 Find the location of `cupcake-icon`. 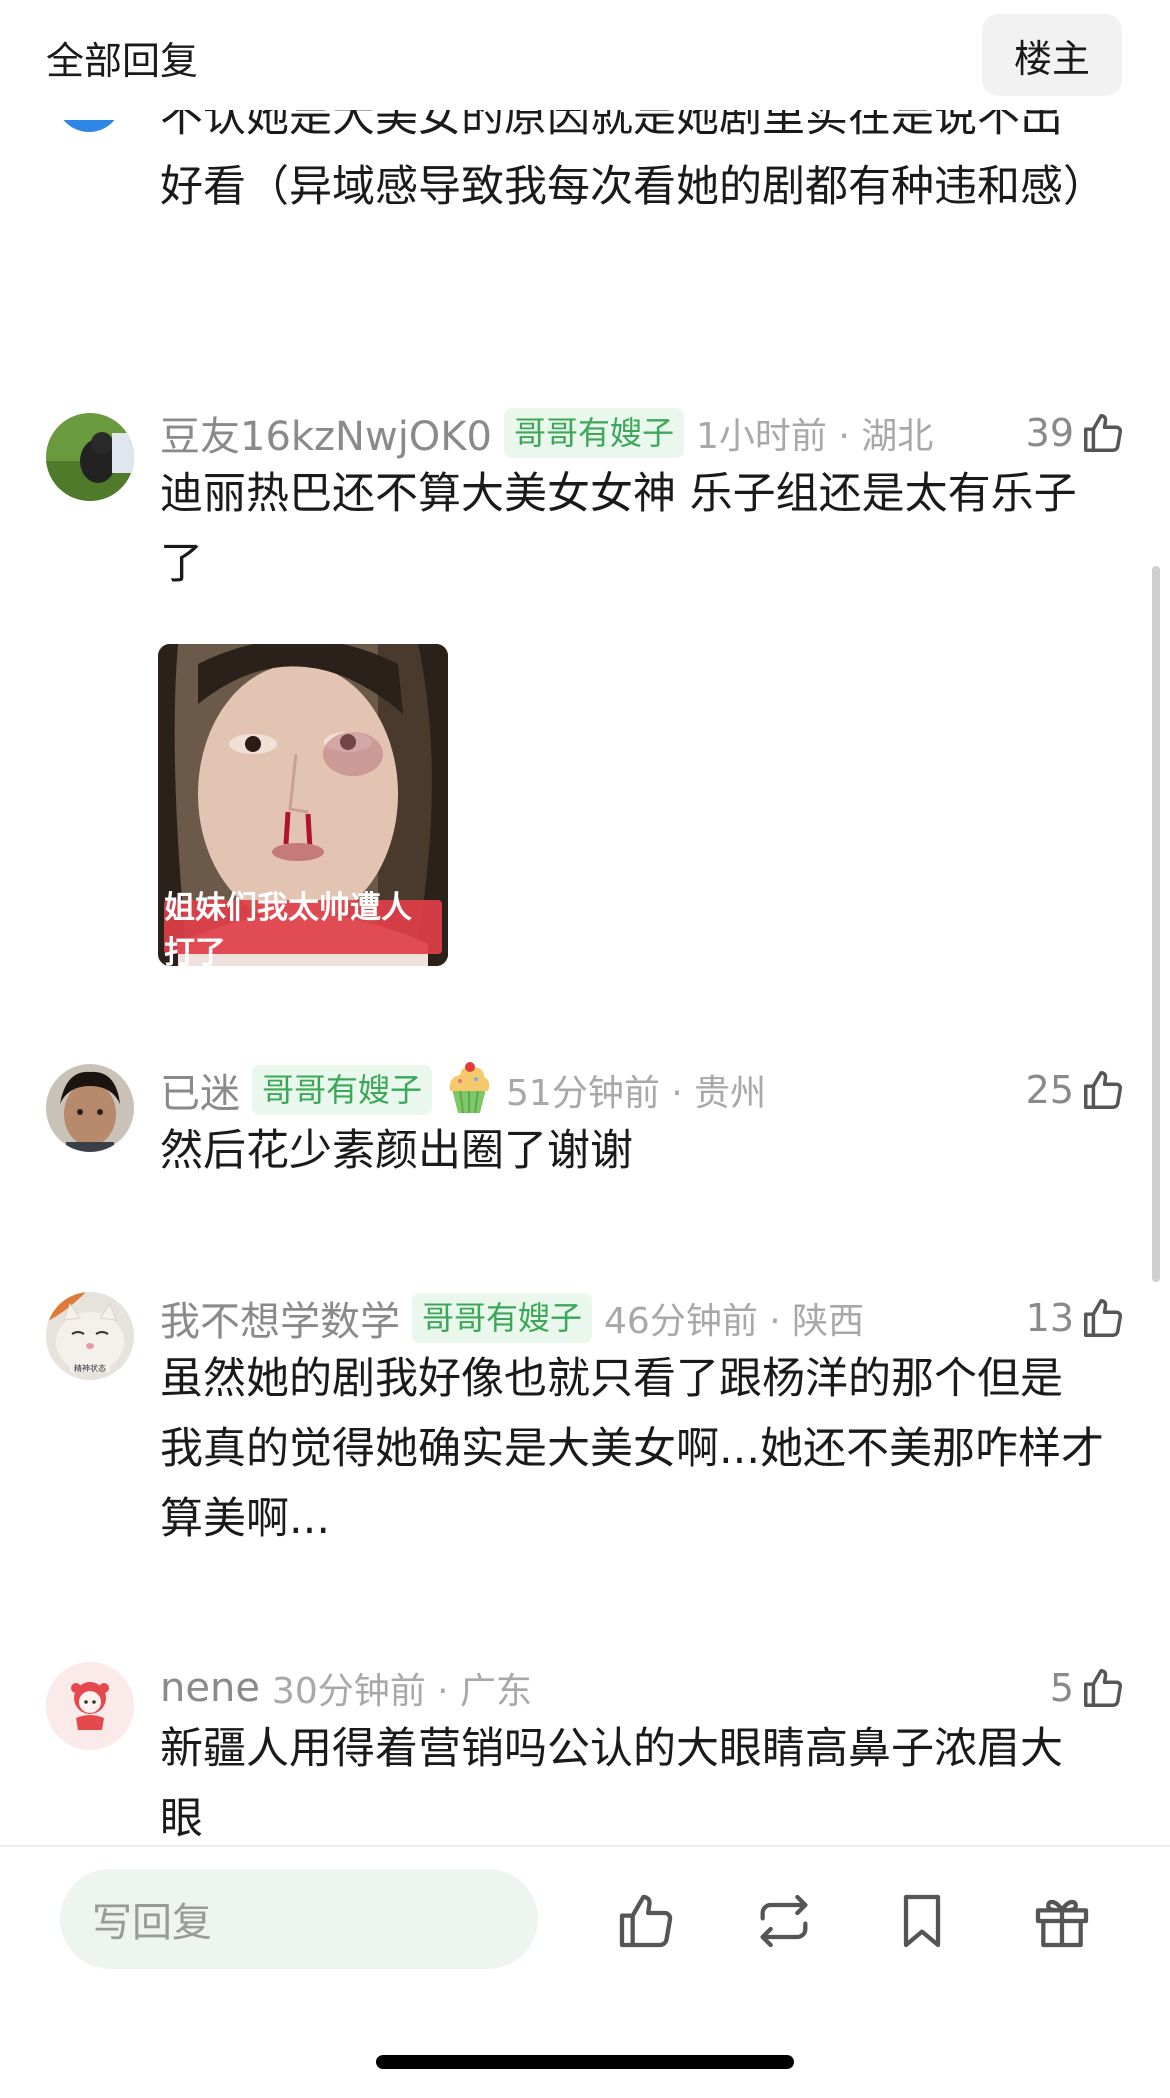

cupcake-icon is located at coordinates (469, 1090).